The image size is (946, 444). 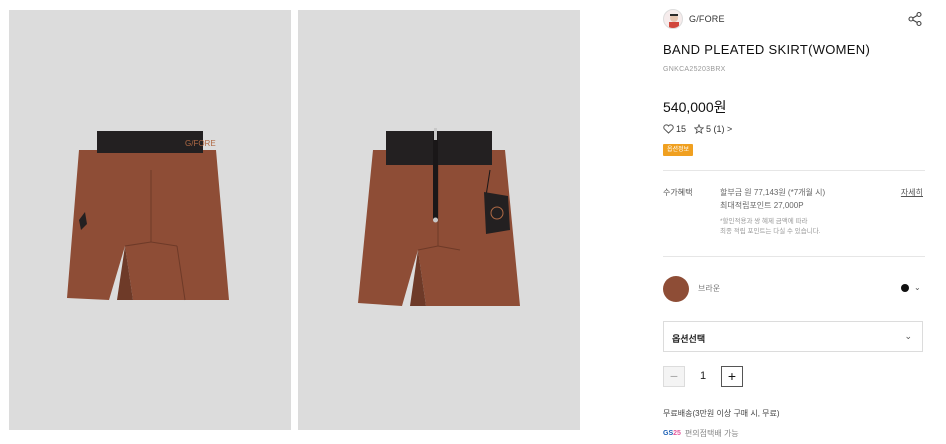 What do you see at coordinates (676, 289) in the screenshot?
I see `color-swatch` at bounding box center [676, 289].